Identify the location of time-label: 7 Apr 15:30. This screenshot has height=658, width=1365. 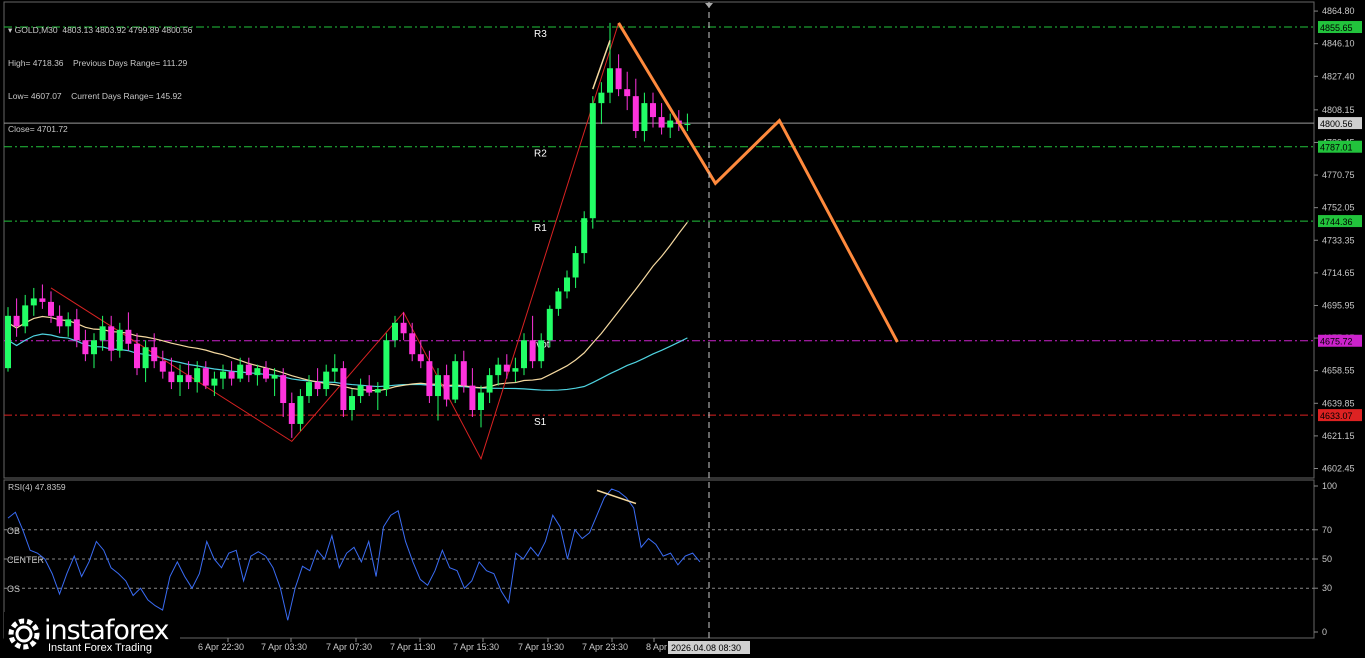
(476, 647).